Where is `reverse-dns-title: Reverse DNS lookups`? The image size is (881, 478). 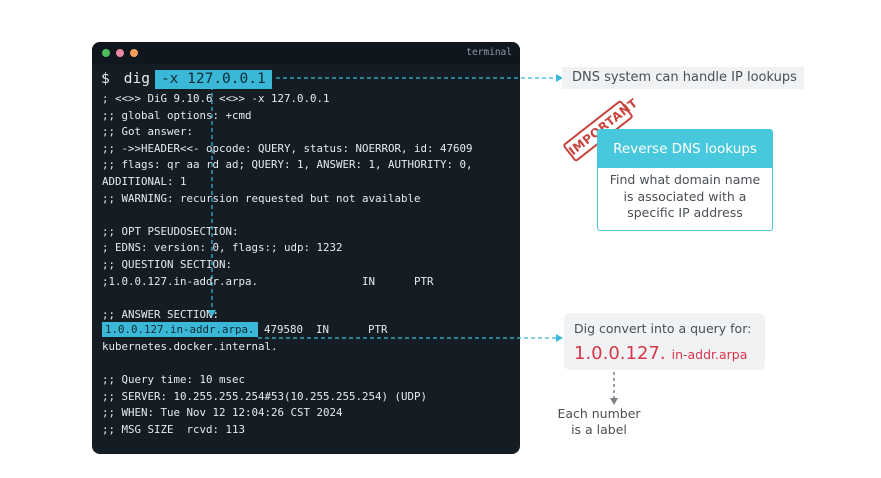
reverse-dns-title: Reverse DNS lookups is located at coordinates (685, 149).